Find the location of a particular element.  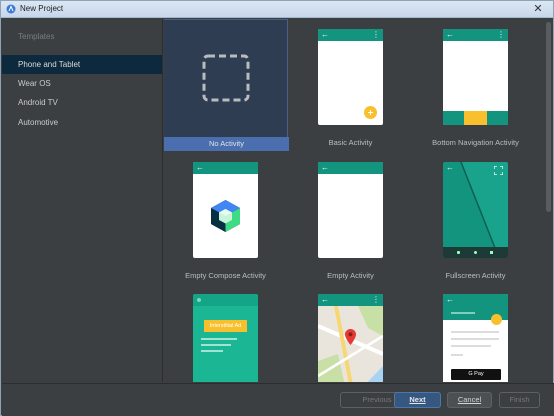

template-label: Fullscreen Activity is located at coordinates (475, 275).